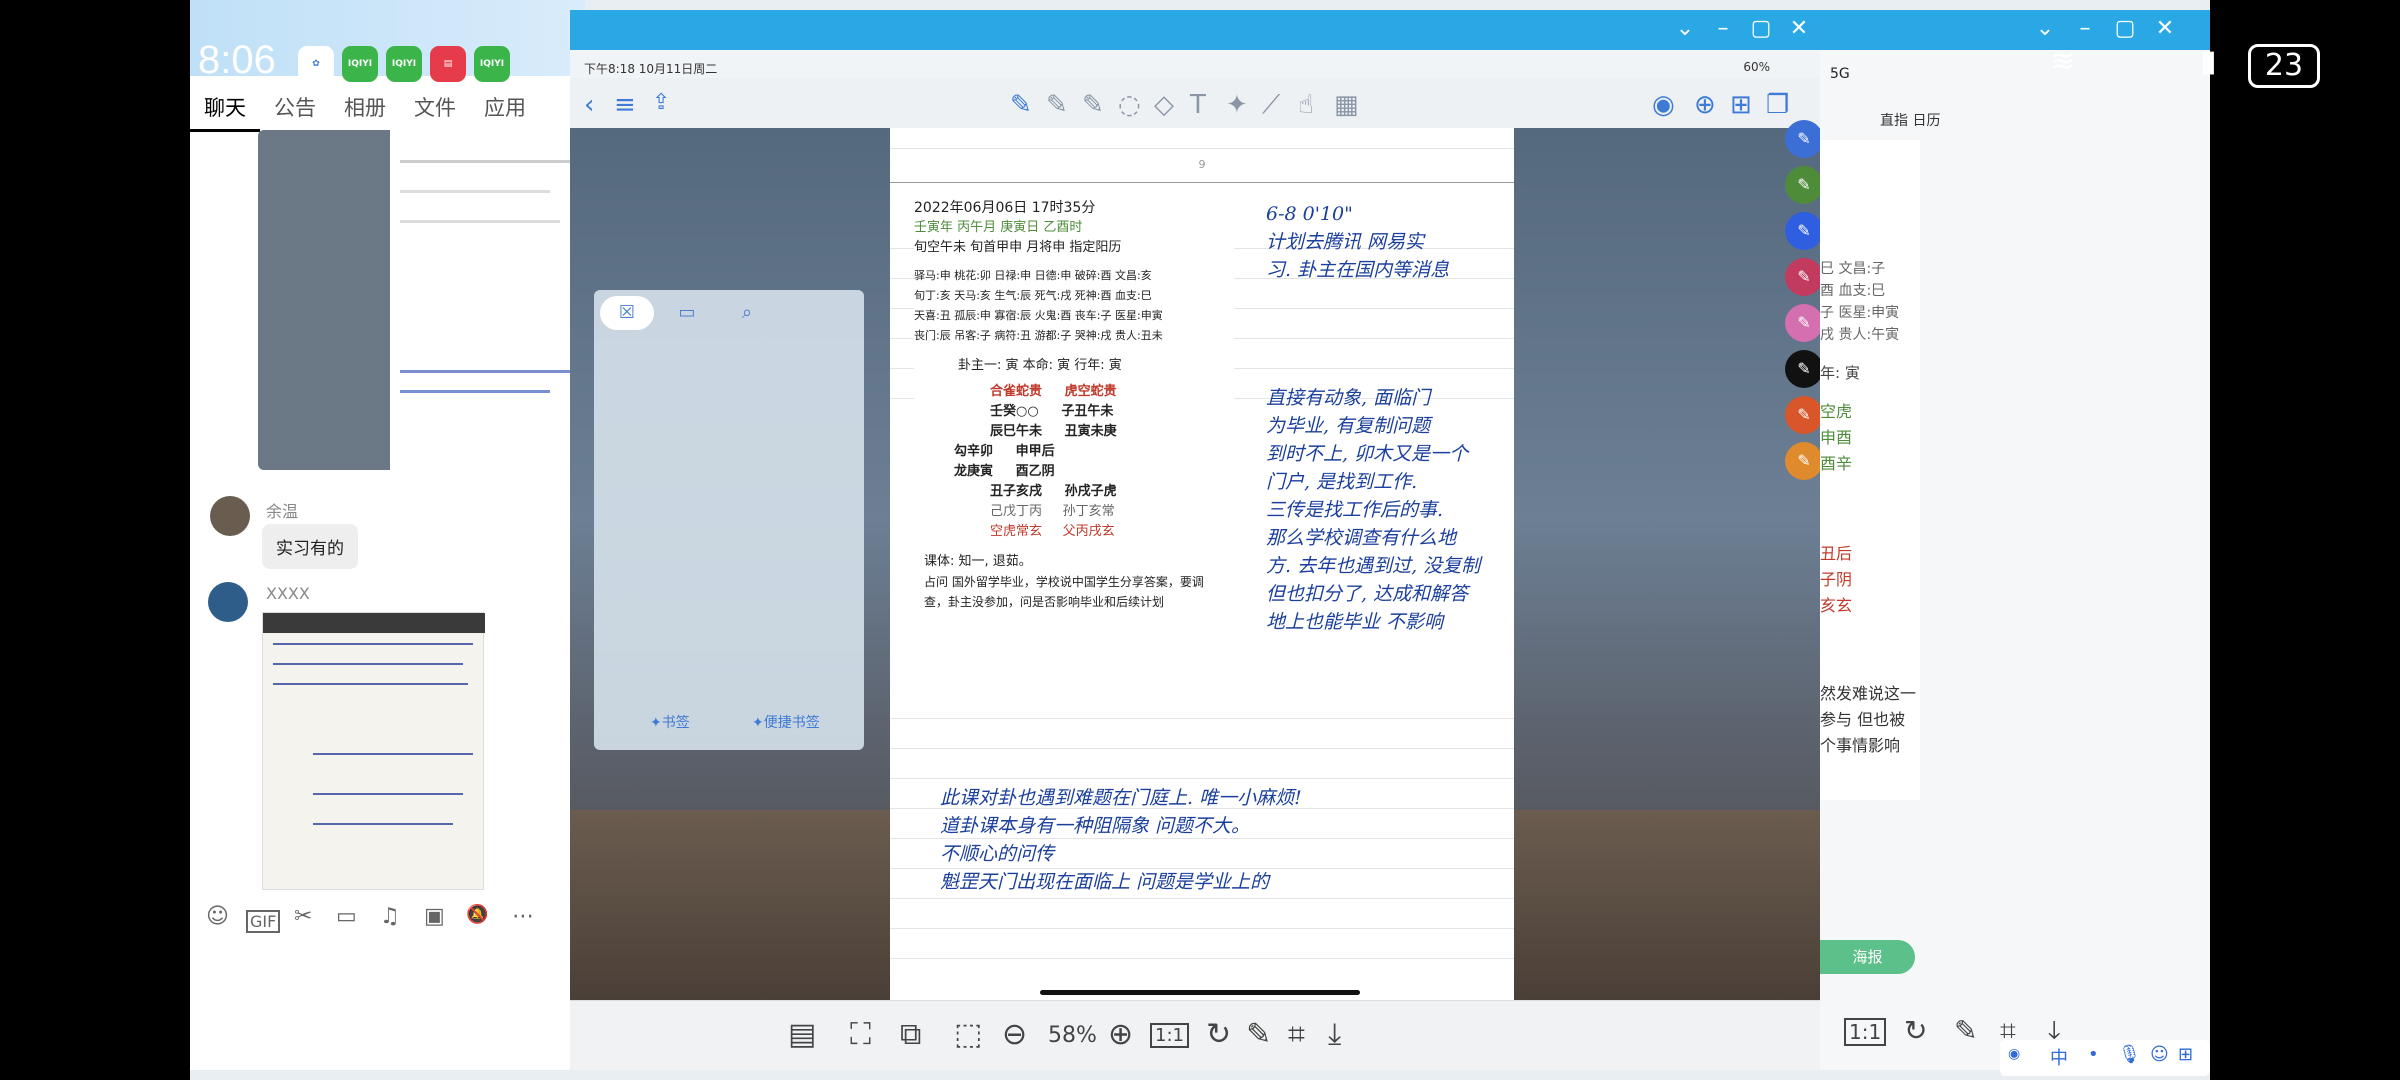 The height and width of the screenshot is (1080, 2400). Describe the element at coordinates (346, 916) in the screenshot. I see `folder-icon: ▭` at that location.